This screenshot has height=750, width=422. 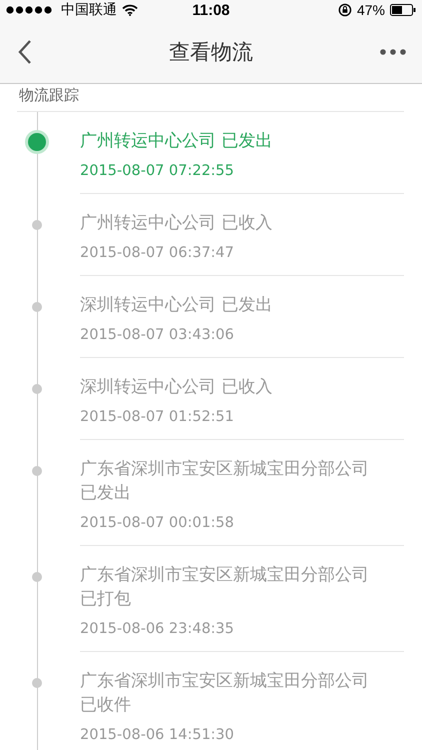 I want to click on wifi-icon, so click(x=130, y=10).